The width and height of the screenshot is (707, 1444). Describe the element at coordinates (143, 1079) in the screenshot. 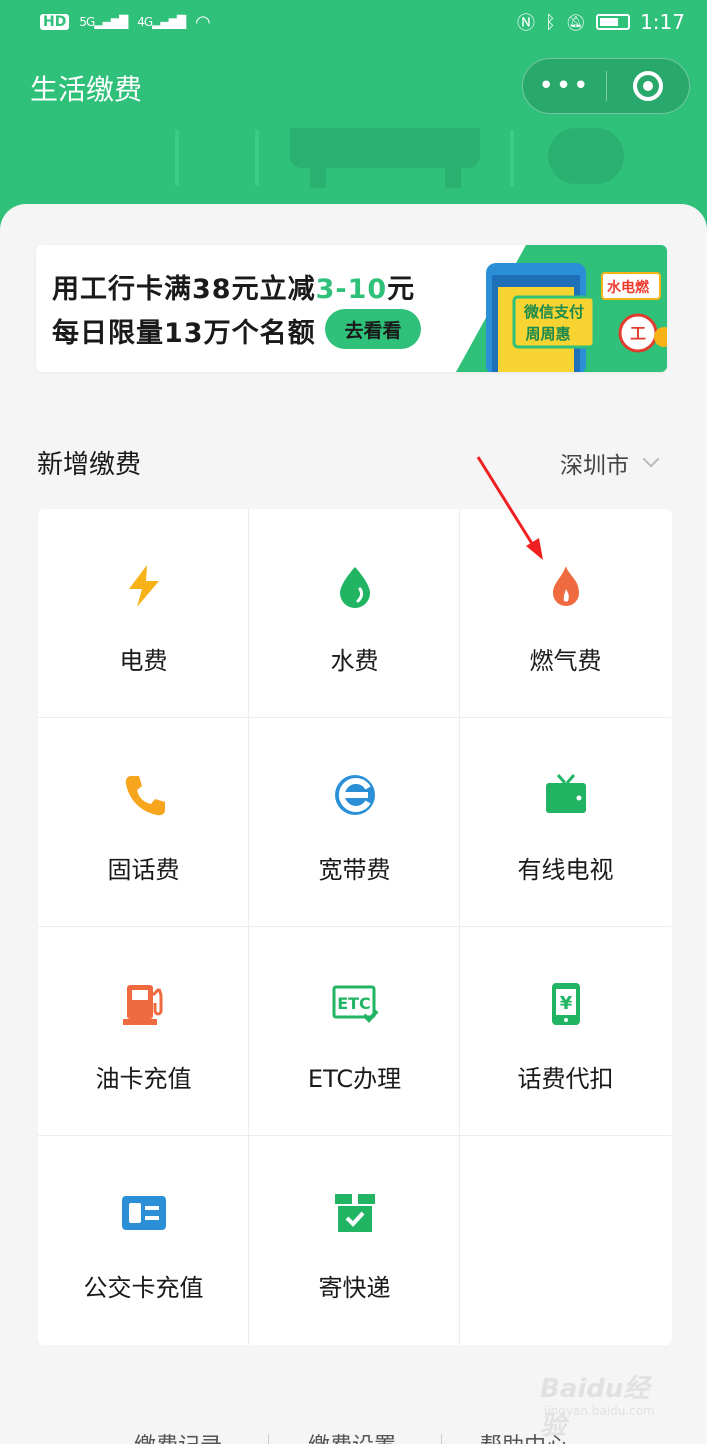

I see `service-label: 油卡充值` at that location.